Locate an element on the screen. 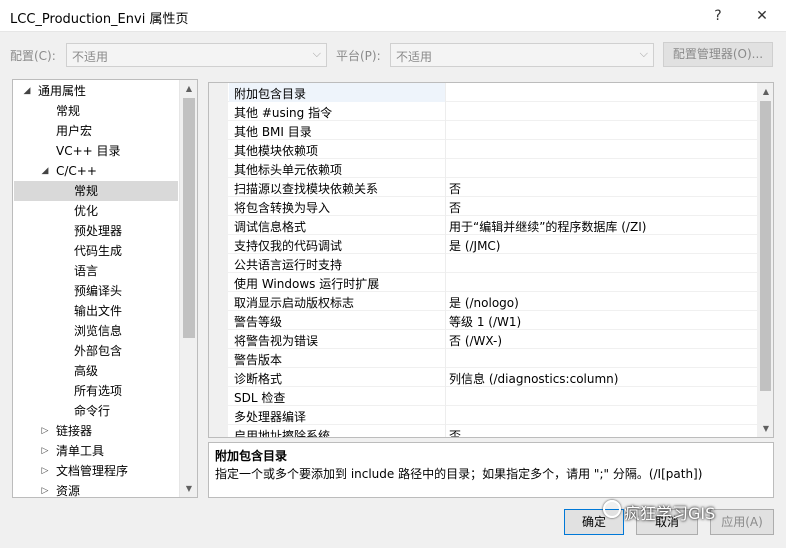 The image size is (786, 548). tree-item: 所有选项 is located at coordinates (96, 391).